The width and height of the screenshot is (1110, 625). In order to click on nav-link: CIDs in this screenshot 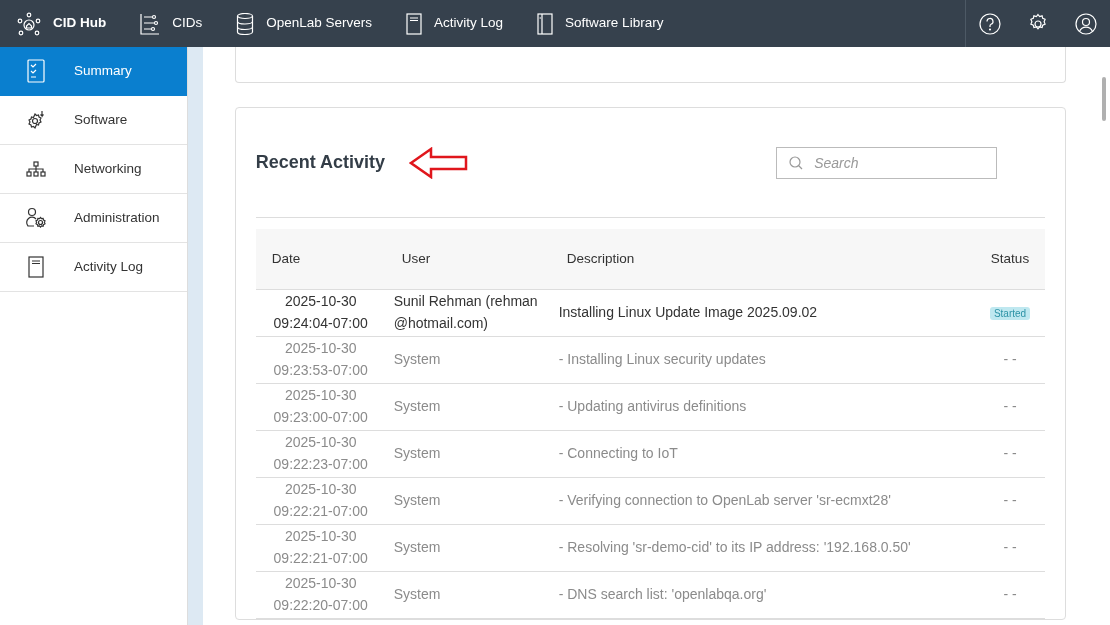, I will do `click(171, 23)`.